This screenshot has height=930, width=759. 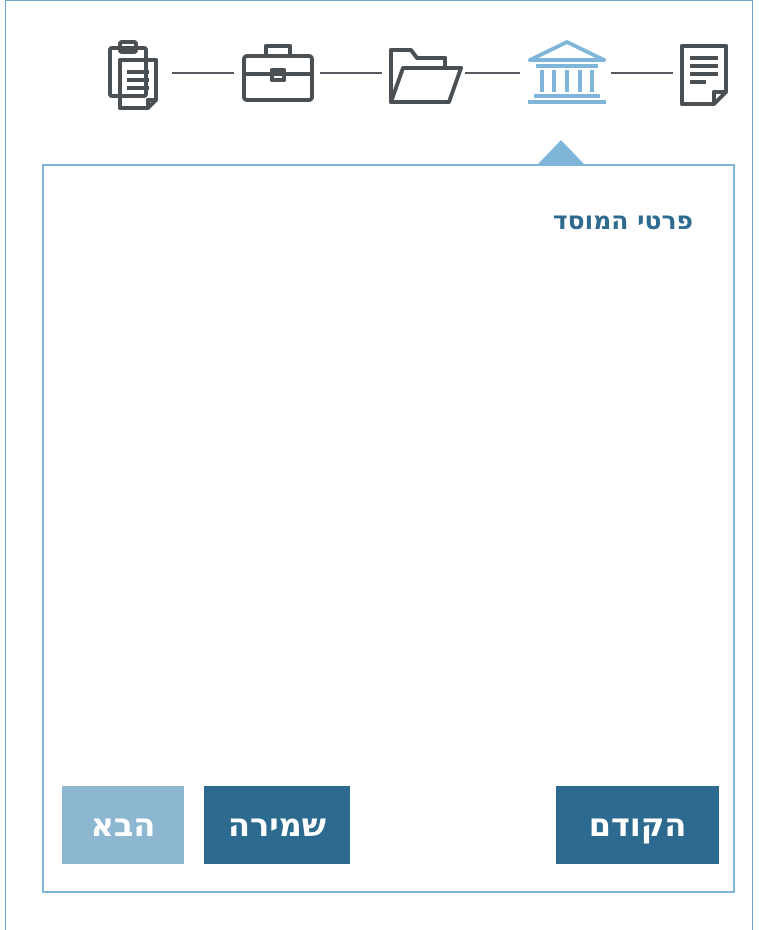 What do you see at coordinates (637, 825) in the screenshot?
I see `previous-button: הקודם` at bounding box center [637, 825].